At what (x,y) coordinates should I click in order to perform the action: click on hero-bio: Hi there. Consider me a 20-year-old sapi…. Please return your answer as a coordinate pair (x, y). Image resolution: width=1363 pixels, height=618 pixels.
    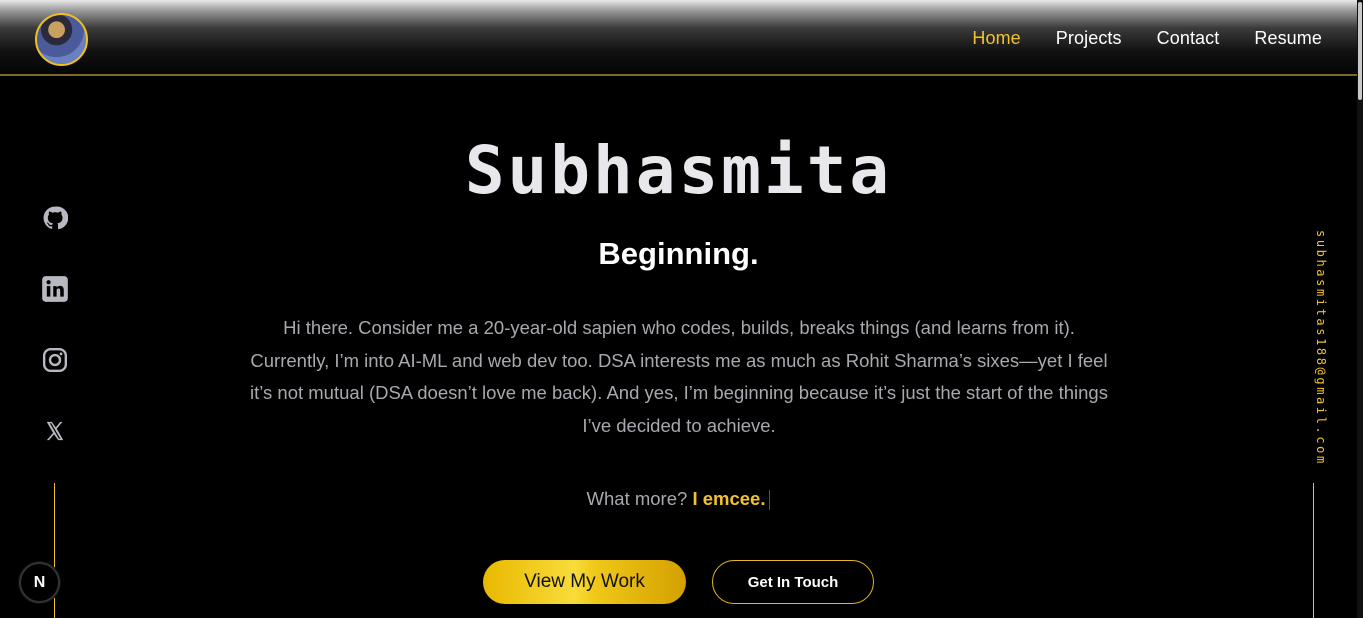
    Looking at the image, I should click on (679, 376).